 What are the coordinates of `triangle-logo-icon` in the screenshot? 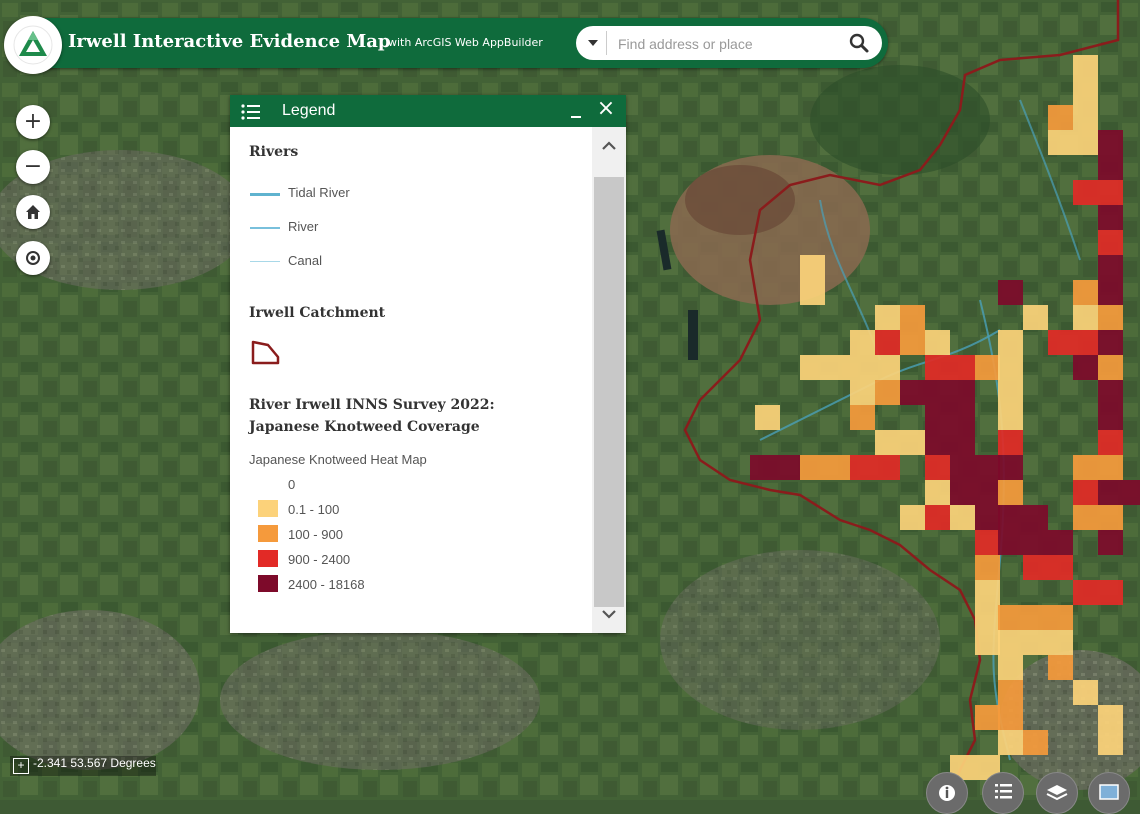 It's located at (33, 45).